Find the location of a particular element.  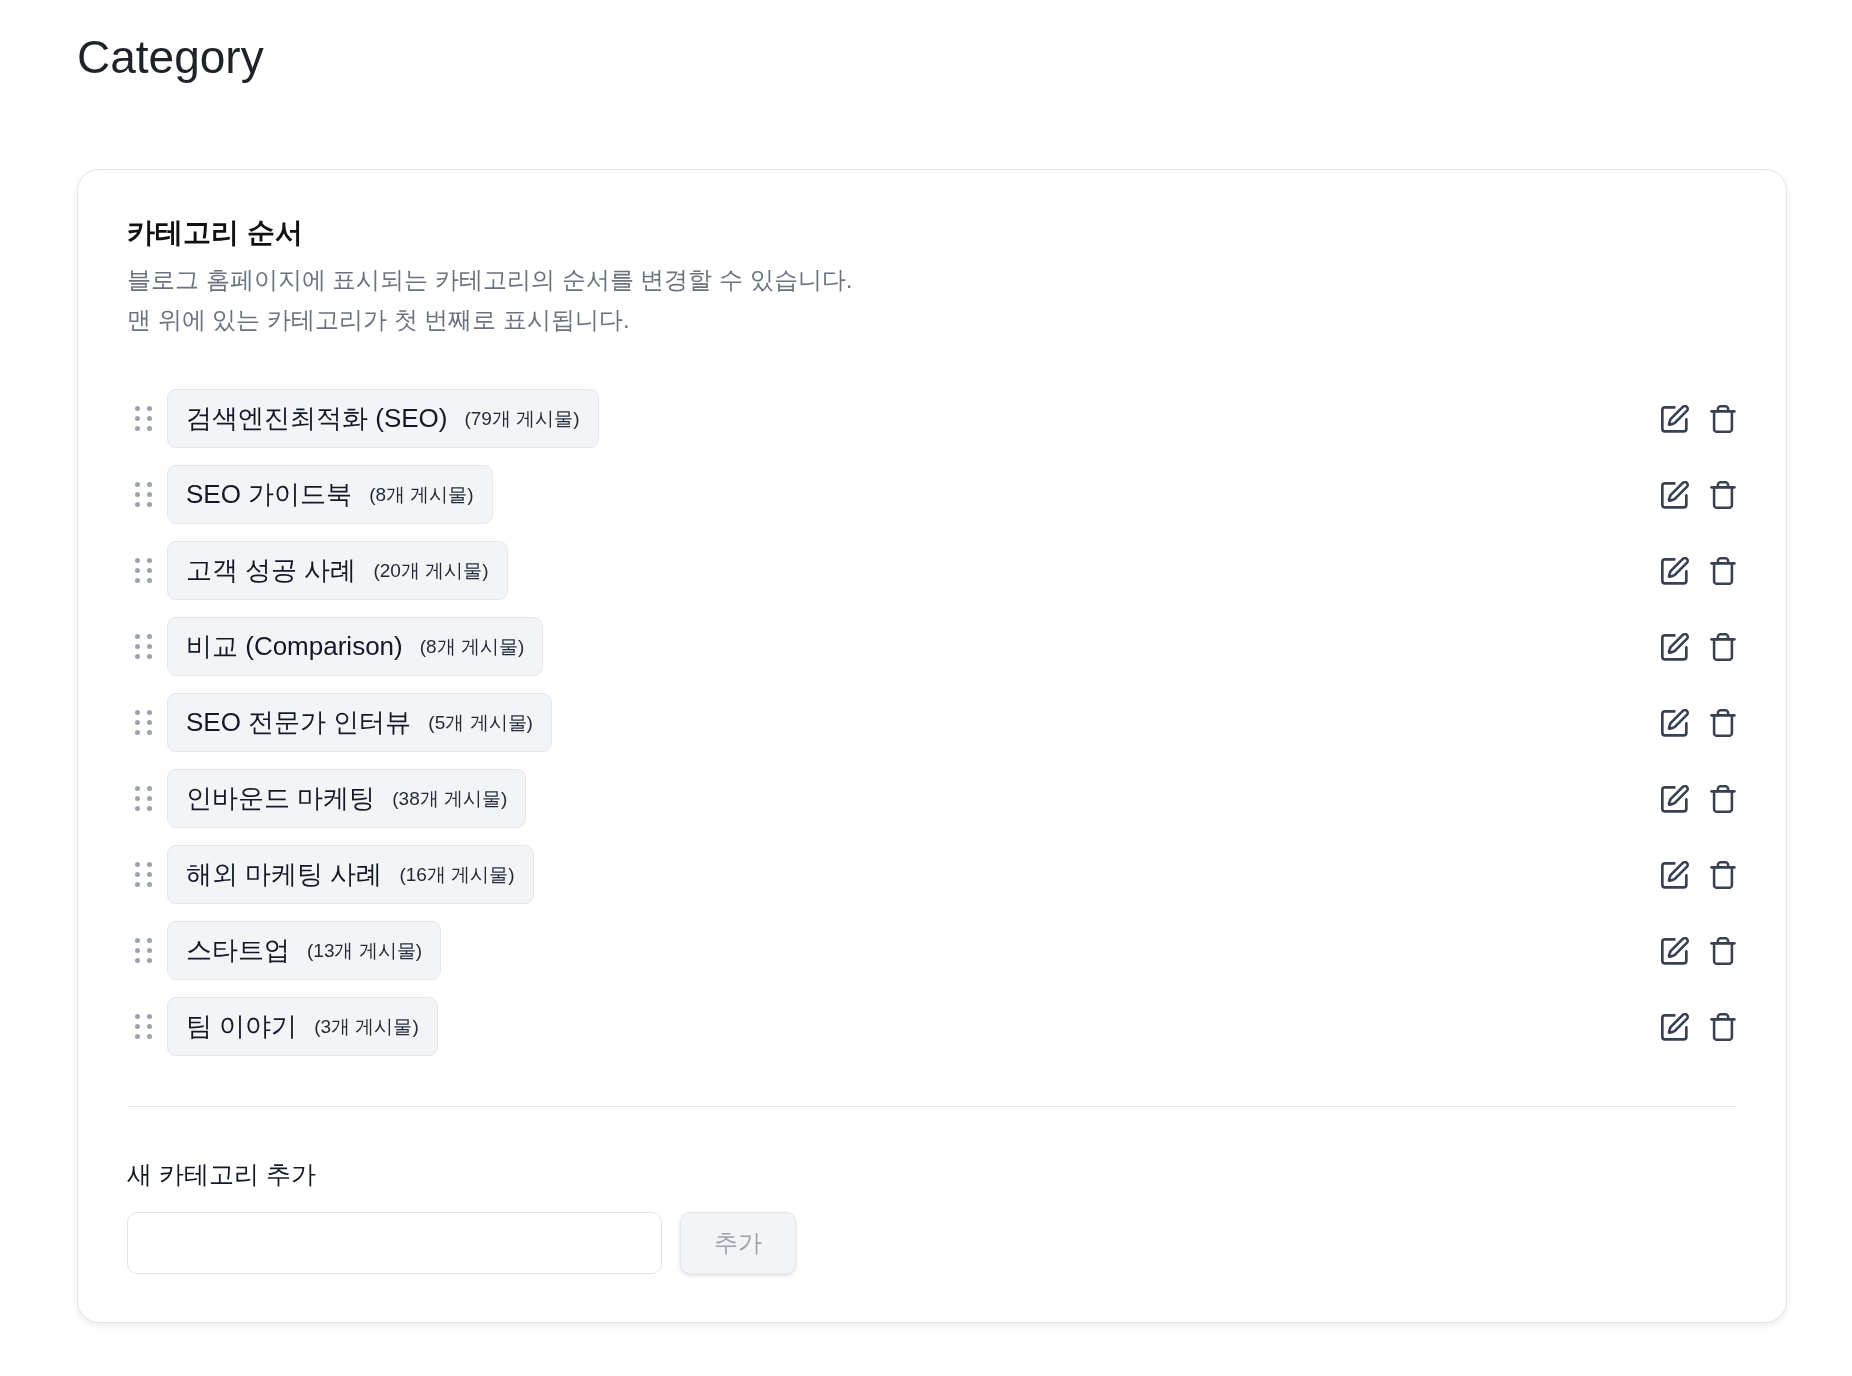

category-name: 검색엔진최적화 (SEO) is located at coordinates (317, 418).